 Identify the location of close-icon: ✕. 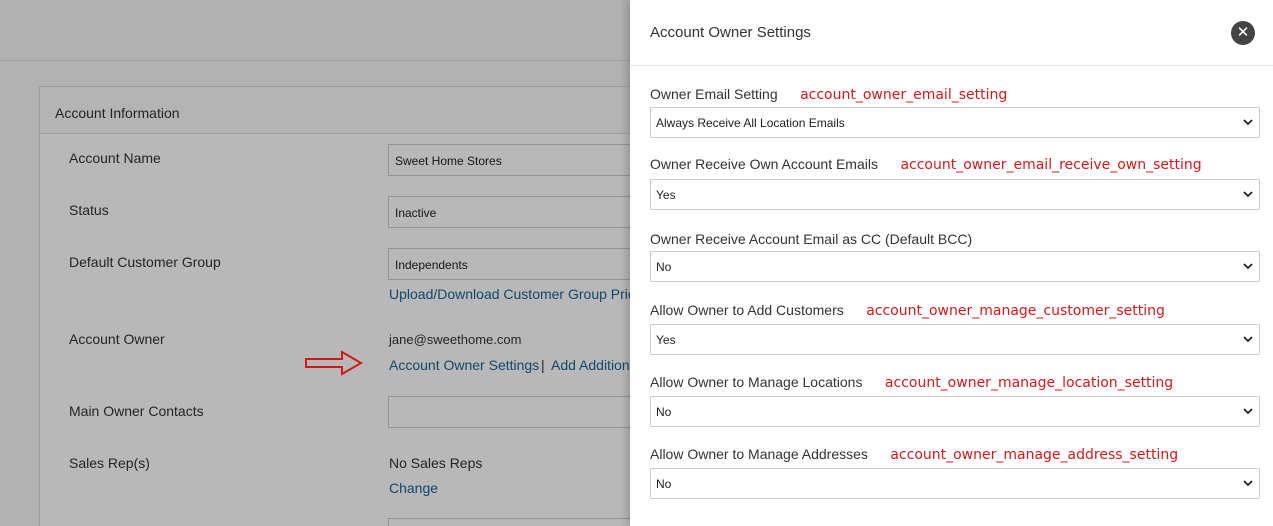
(1243, 33).